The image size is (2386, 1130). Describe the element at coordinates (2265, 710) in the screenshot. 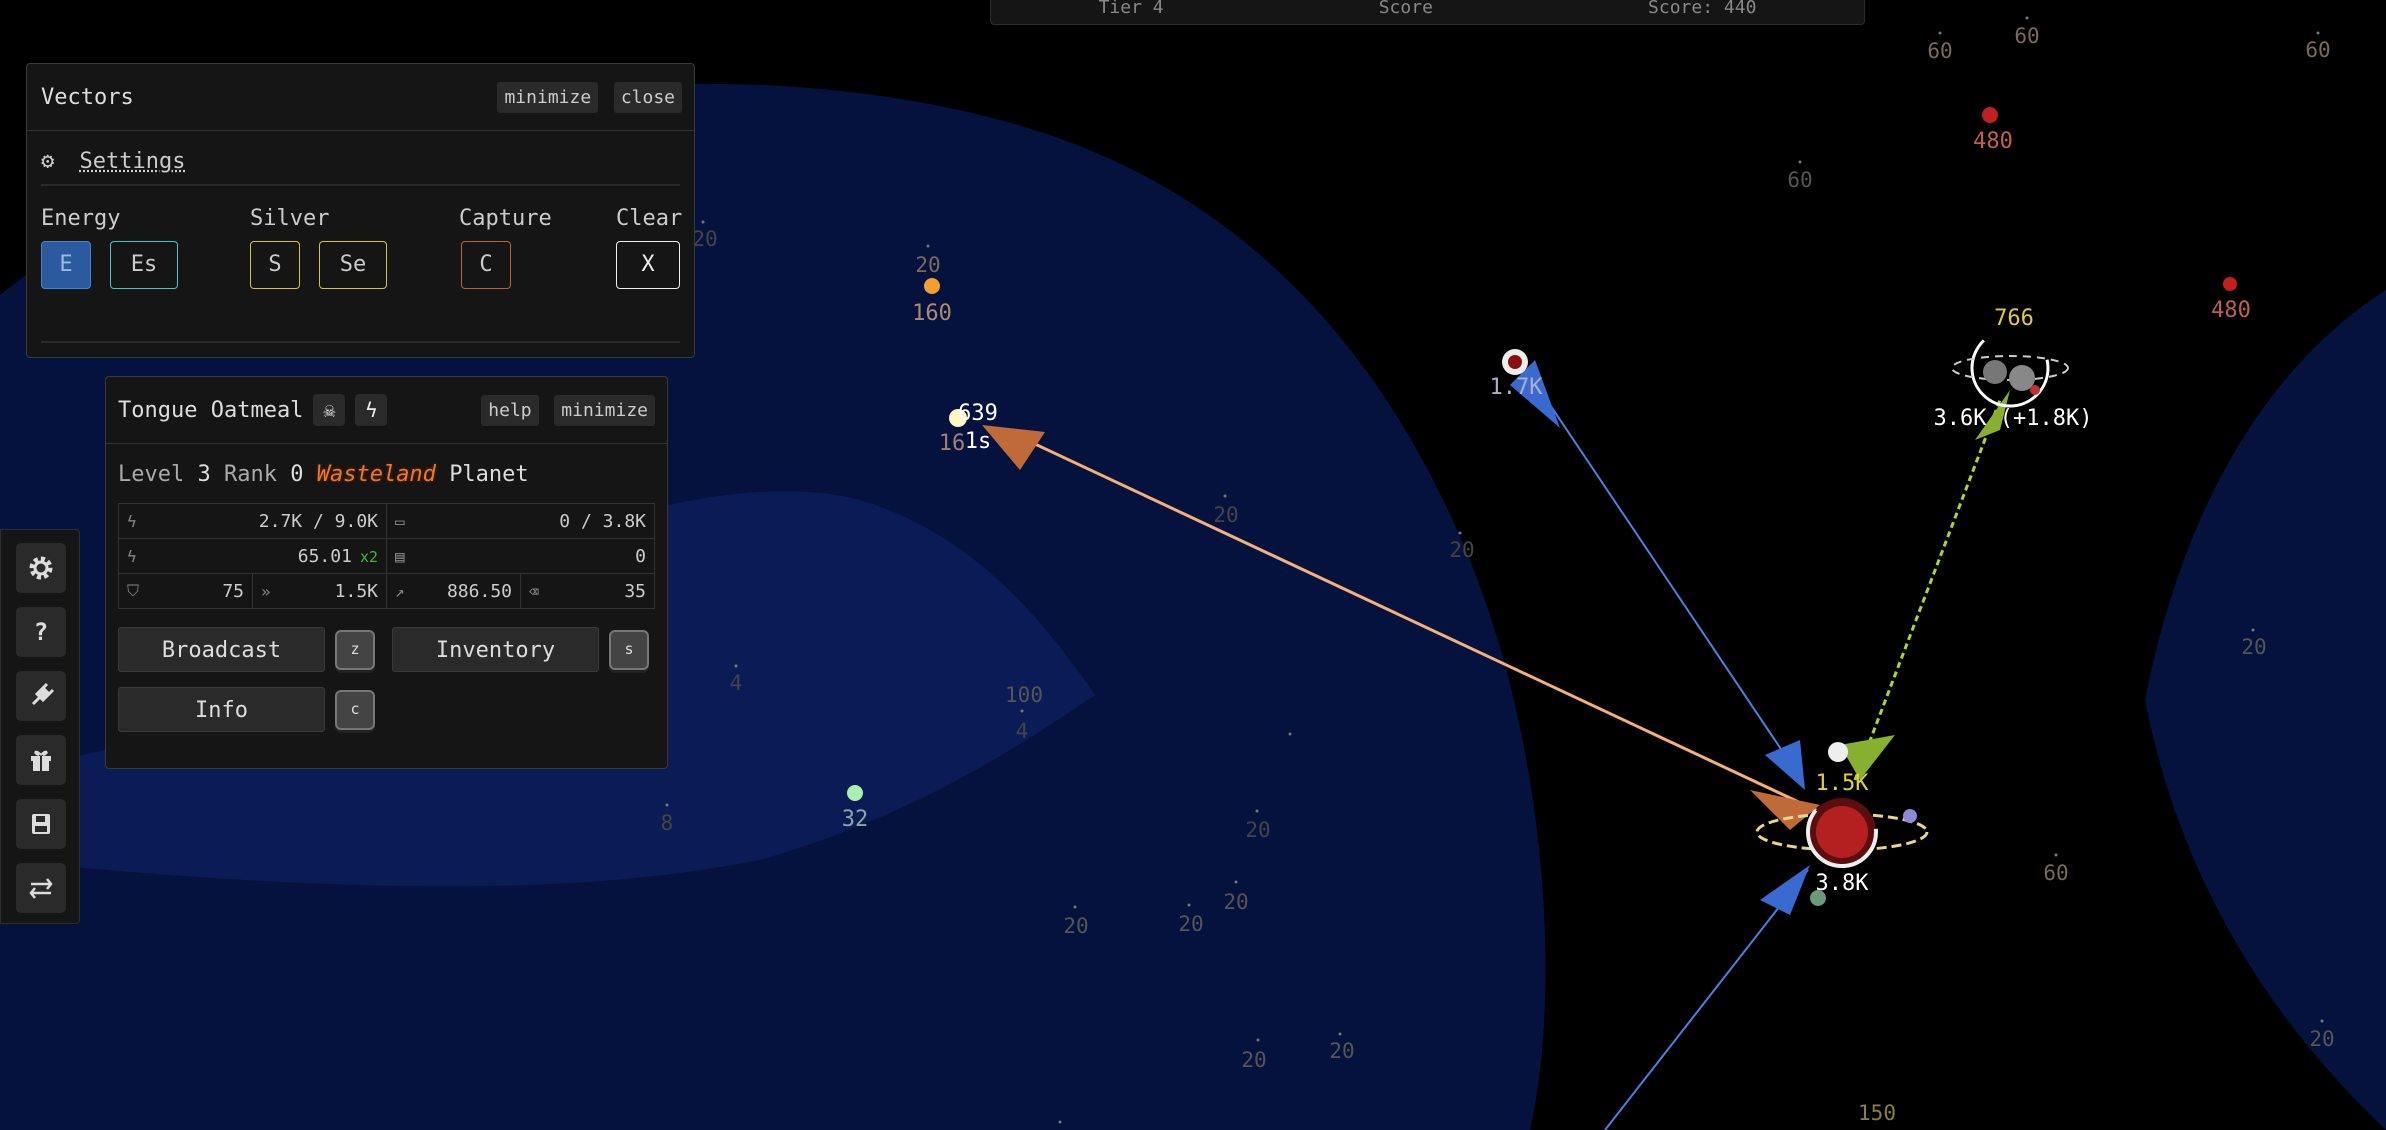

I see `space-region-right` at that location.